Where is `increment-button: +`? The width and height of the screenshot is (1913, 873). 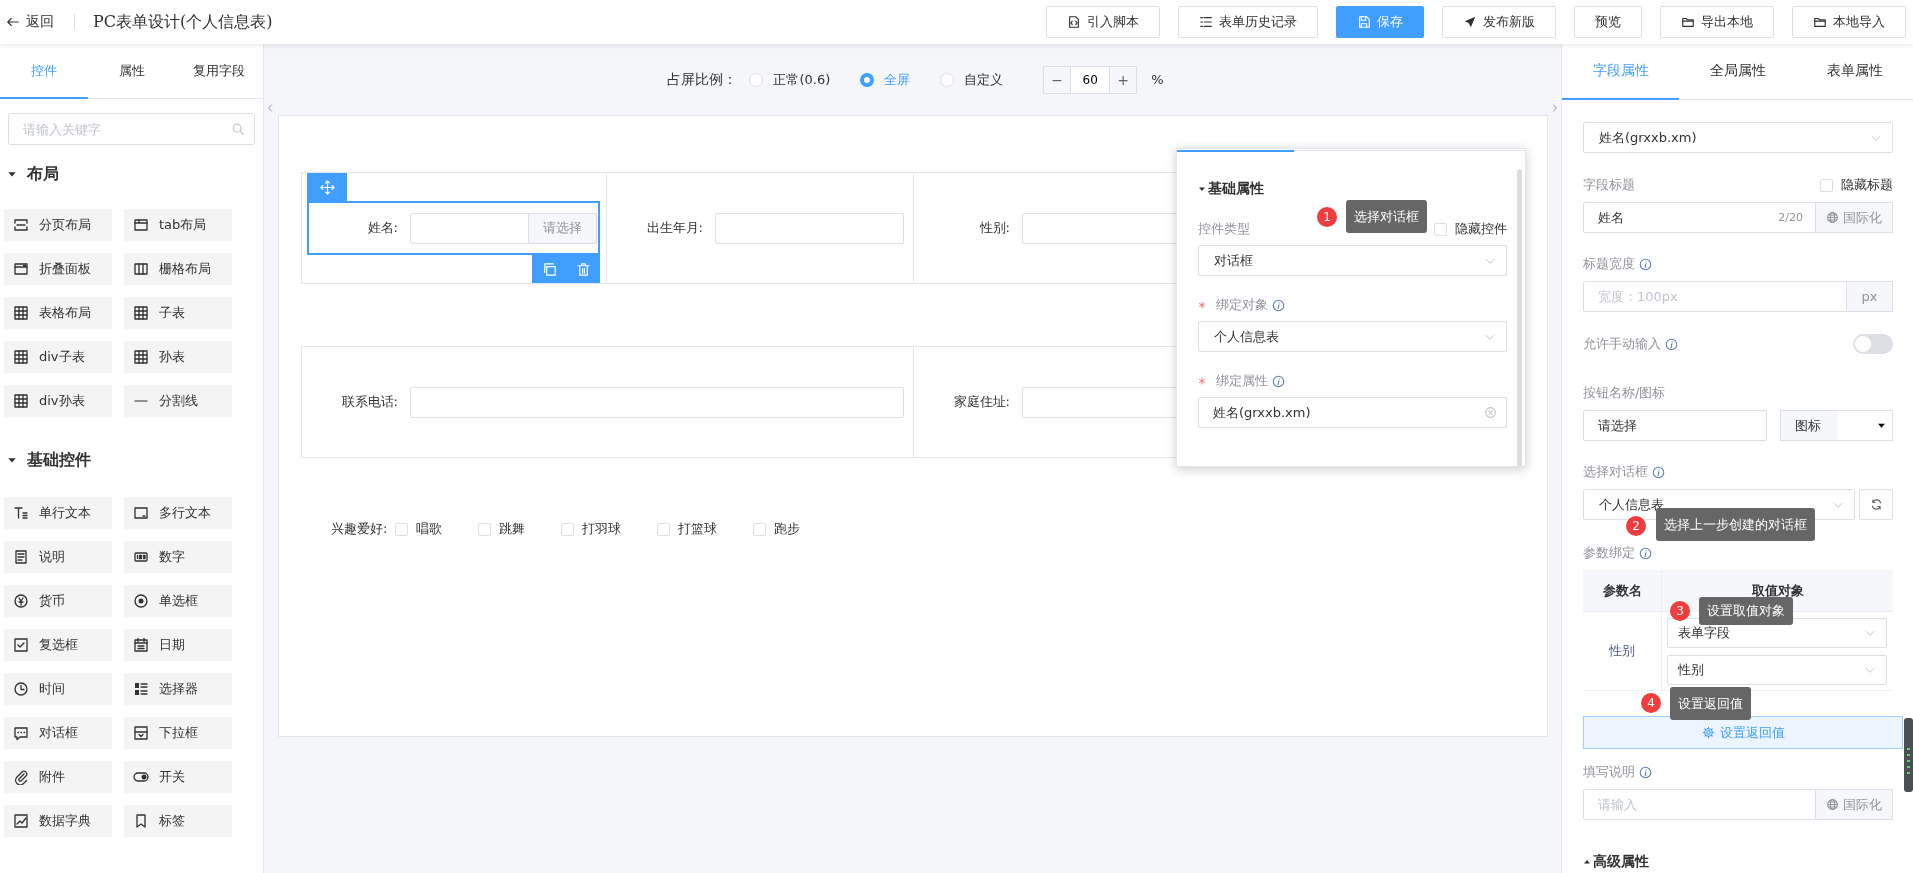 increment-button: + is located at coordinates (1123, 79).